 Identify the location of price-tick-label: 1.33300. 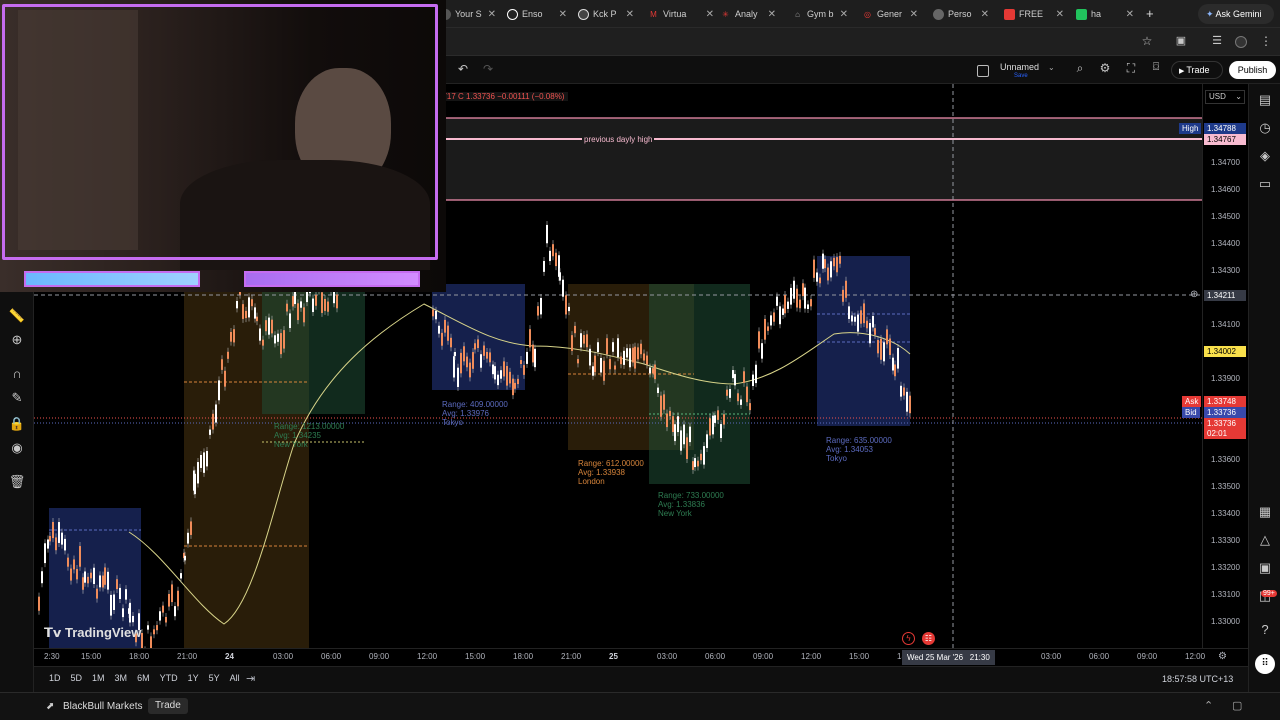
(1225, 540).